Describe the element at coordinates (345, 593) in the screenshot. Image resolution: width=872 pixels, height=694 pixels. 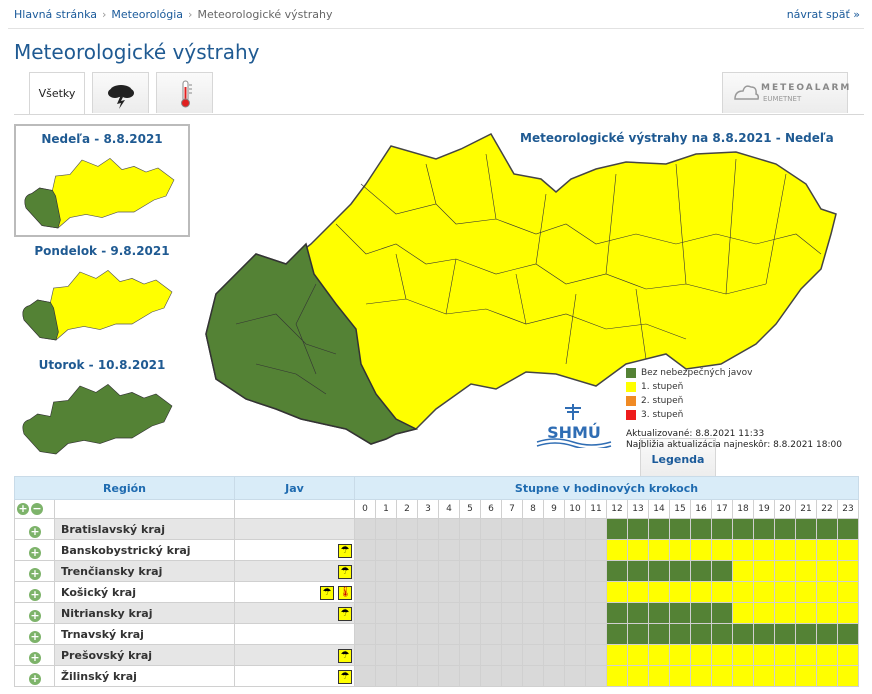
I see `heat-warning-icon: 🌡` at that location.